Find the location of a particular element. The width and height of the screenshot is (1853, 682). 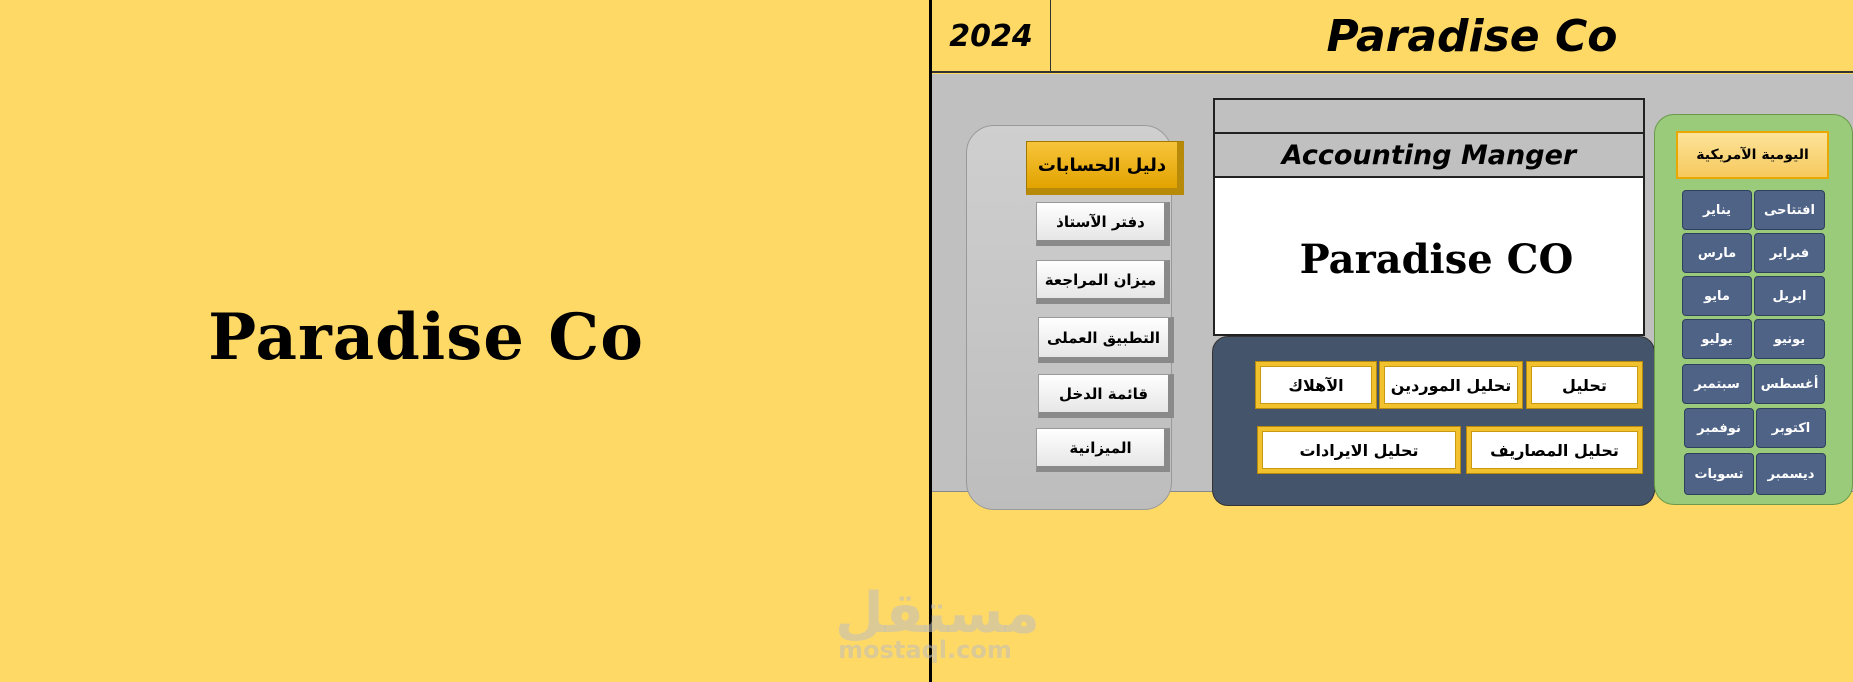

month-button-july: يوليو is located at coordinates (1717, 339).